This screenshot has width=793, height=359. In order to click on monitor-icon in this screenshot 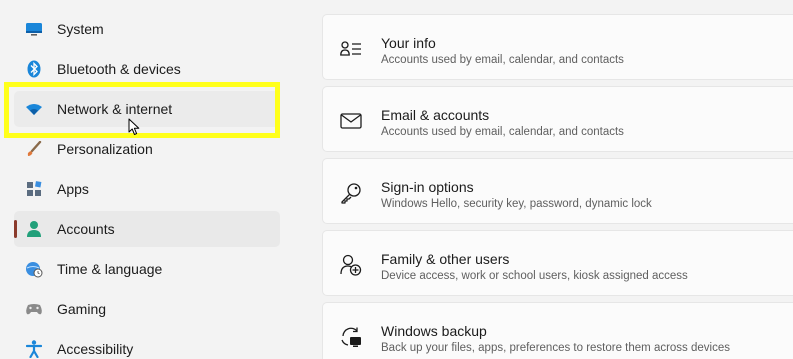, I will do `click(34, 29)`.